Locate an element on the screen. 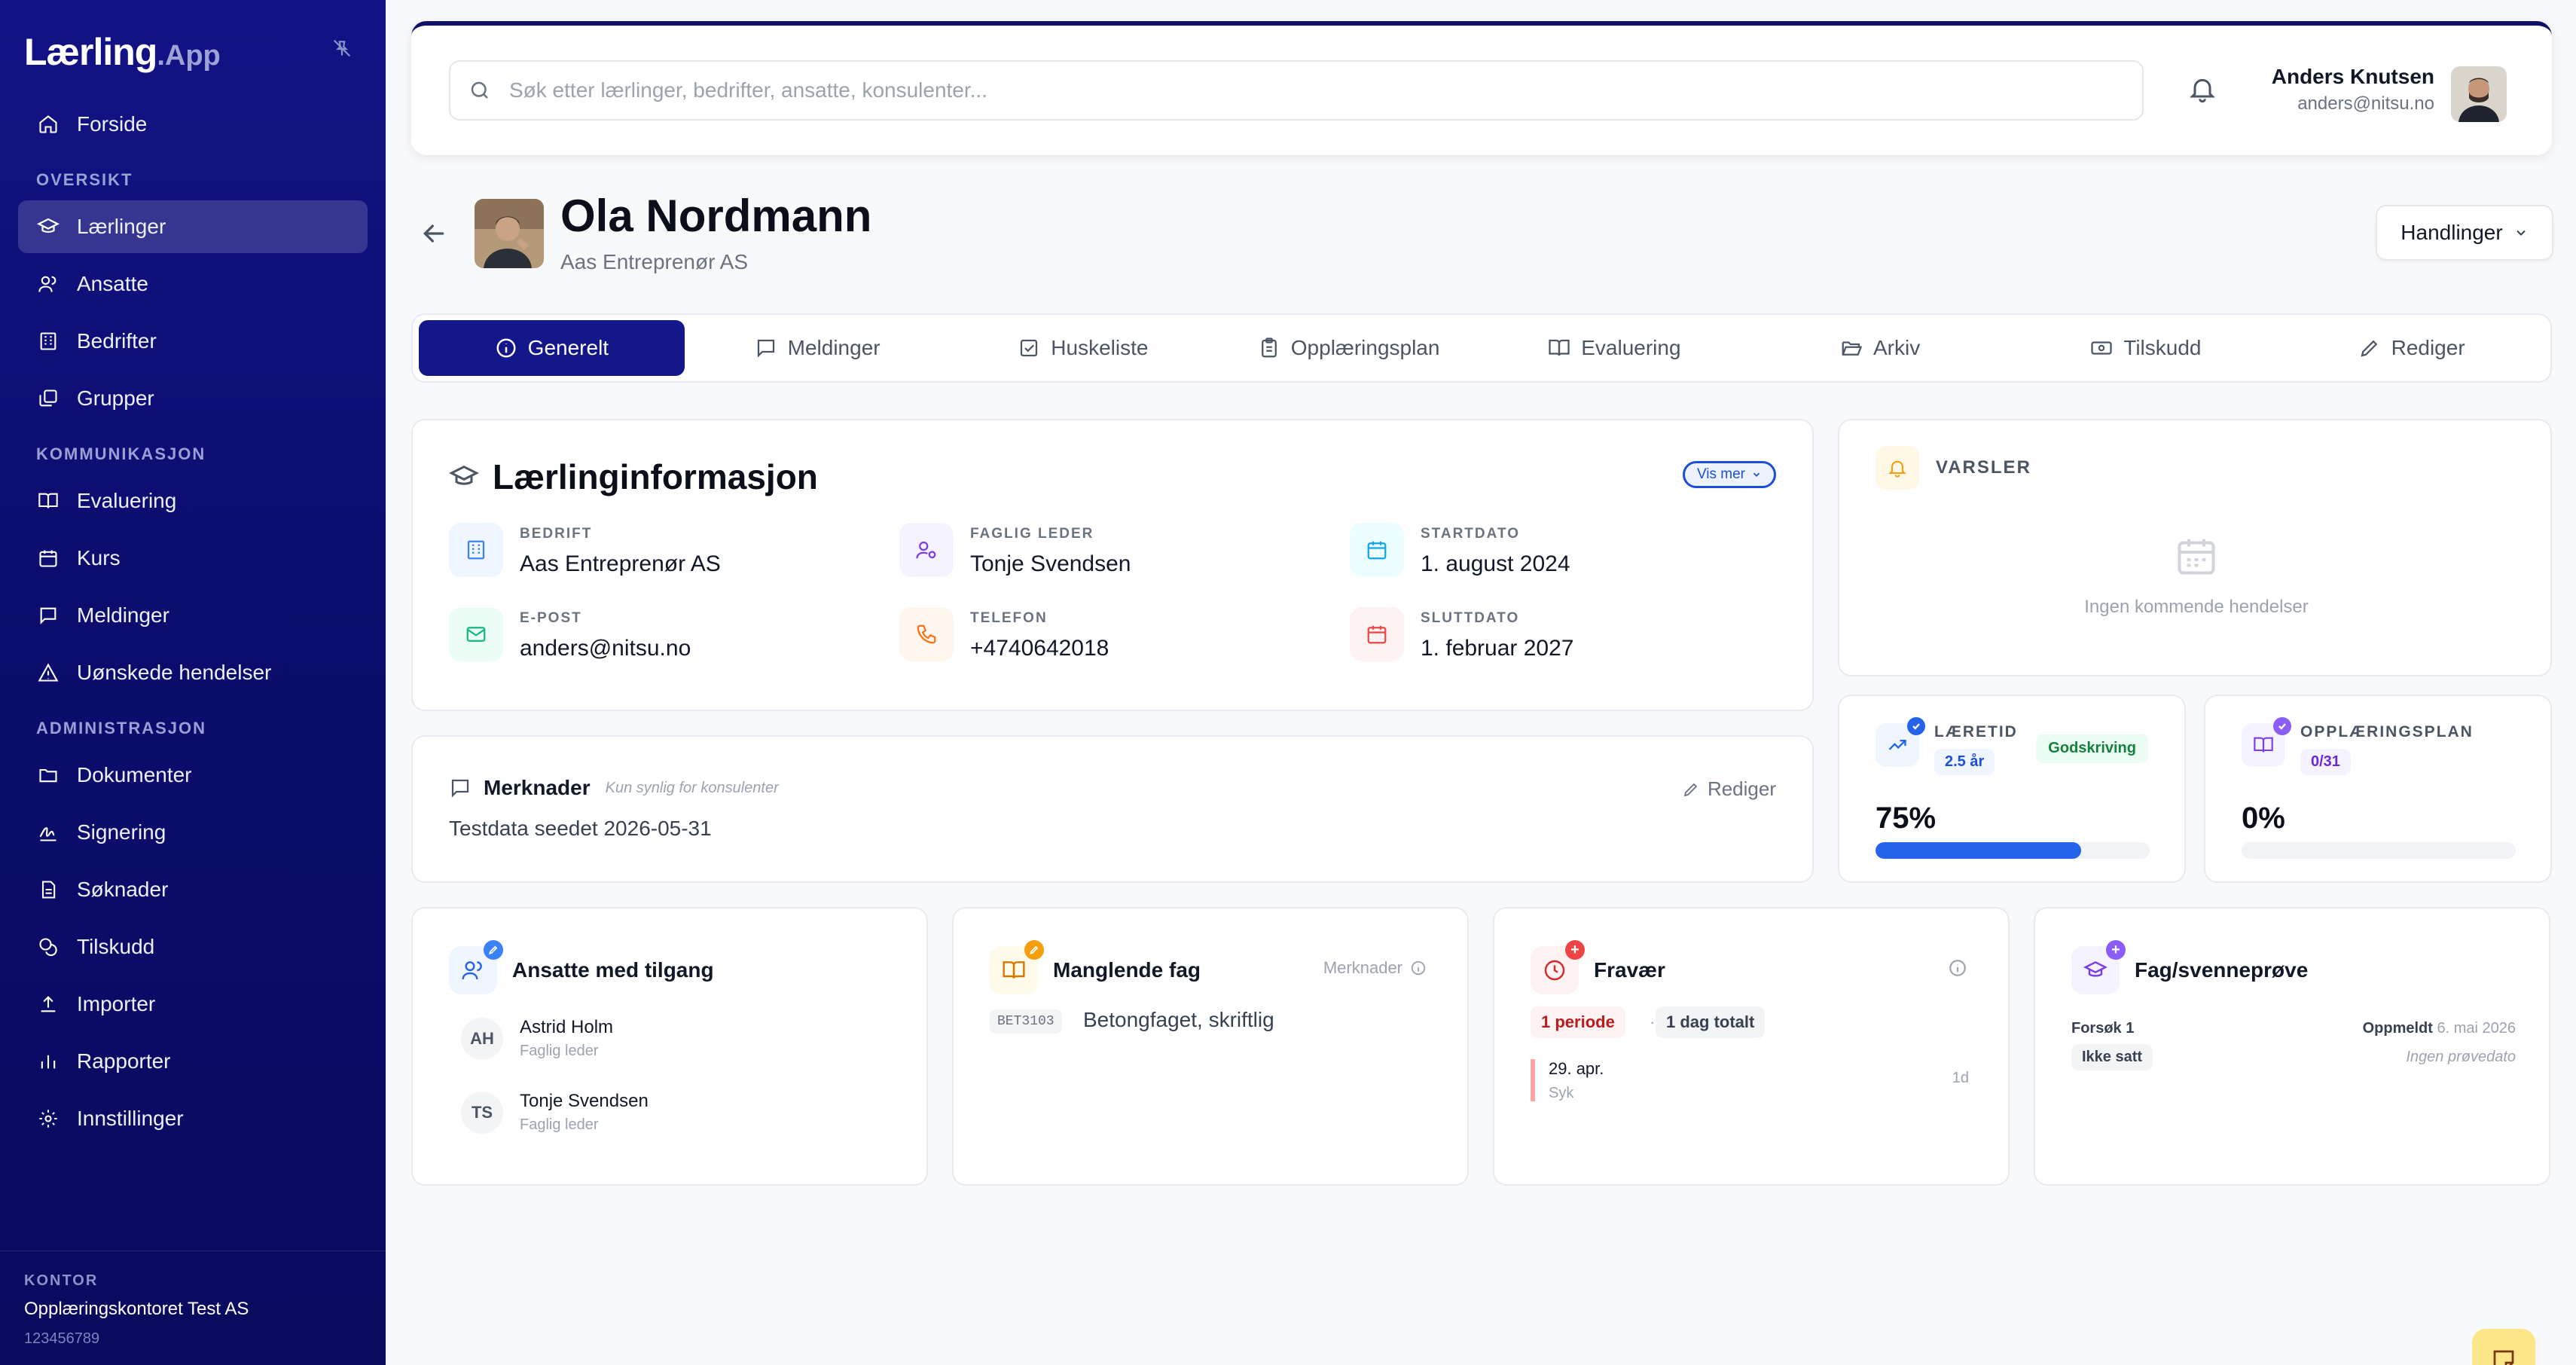 The image size is (2576, 1365). alerts-card: VARSLER Ingen kommende hendelser is located at coordinates (2195, 547).